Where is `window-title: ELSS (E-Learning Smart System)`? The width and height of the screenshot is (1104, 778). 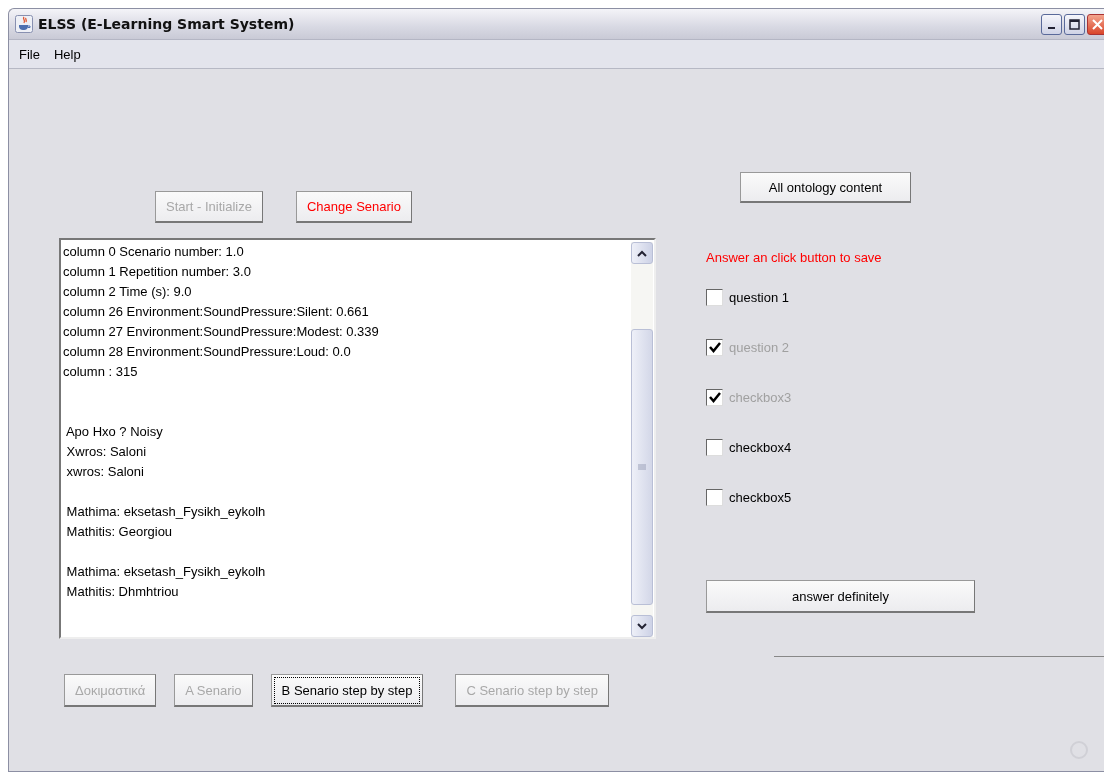
window-title: ELSS (E-Learning Smart System) is located at coordinates (167, 24).